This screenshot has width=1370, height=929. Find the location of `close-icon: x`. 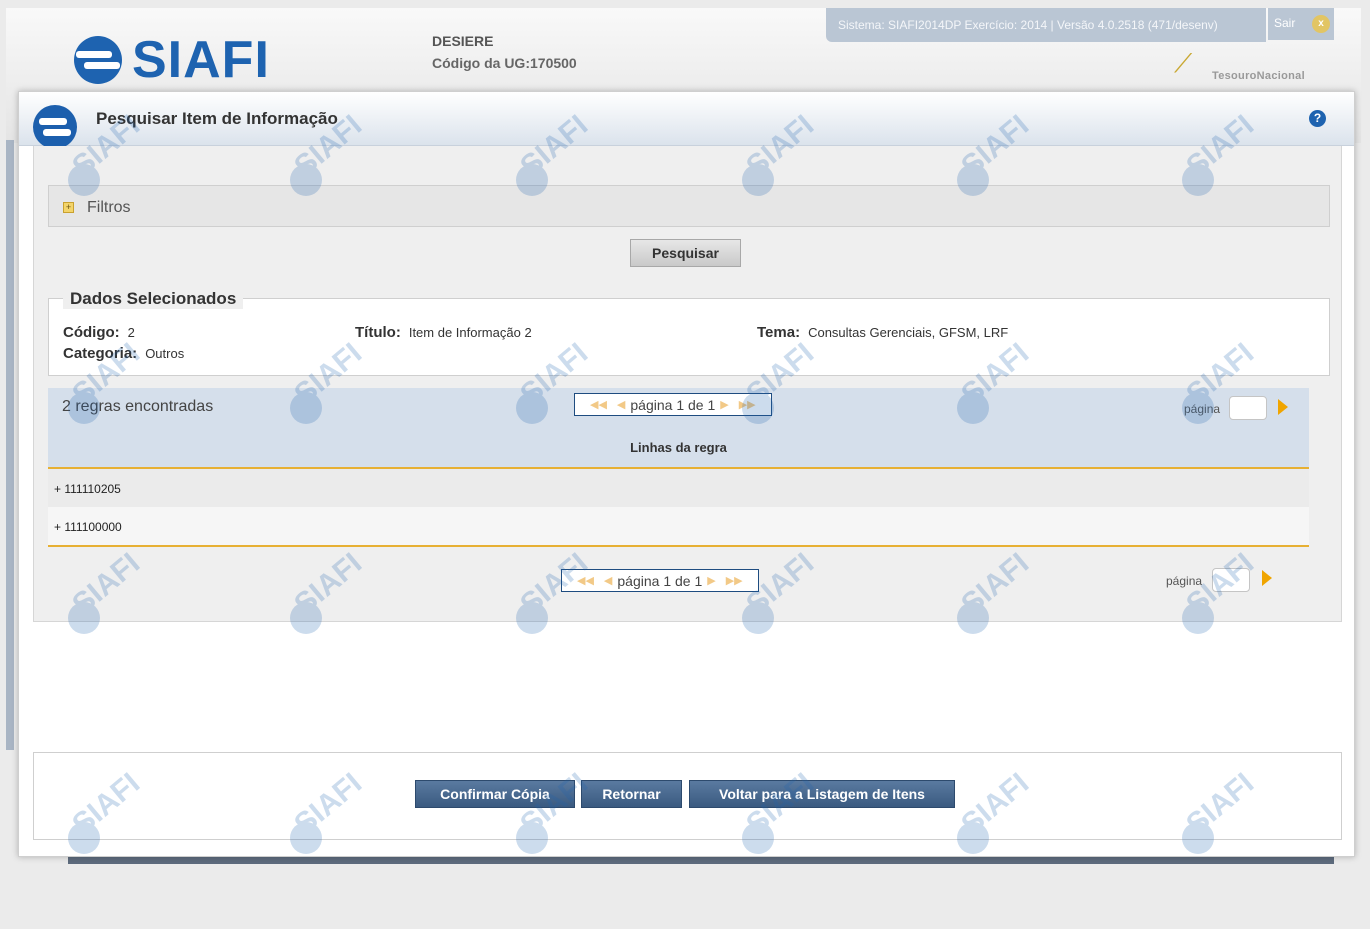

close-icon: x is located at coordinates (1321, 24).